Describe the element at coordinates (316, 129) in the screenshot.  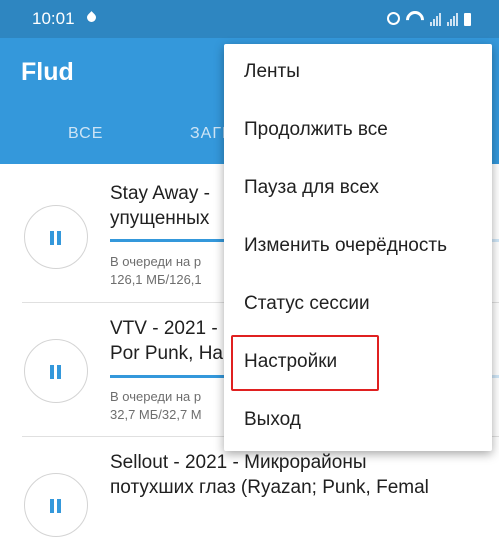
I see `menu-item-label: Продолжить все` at that location.